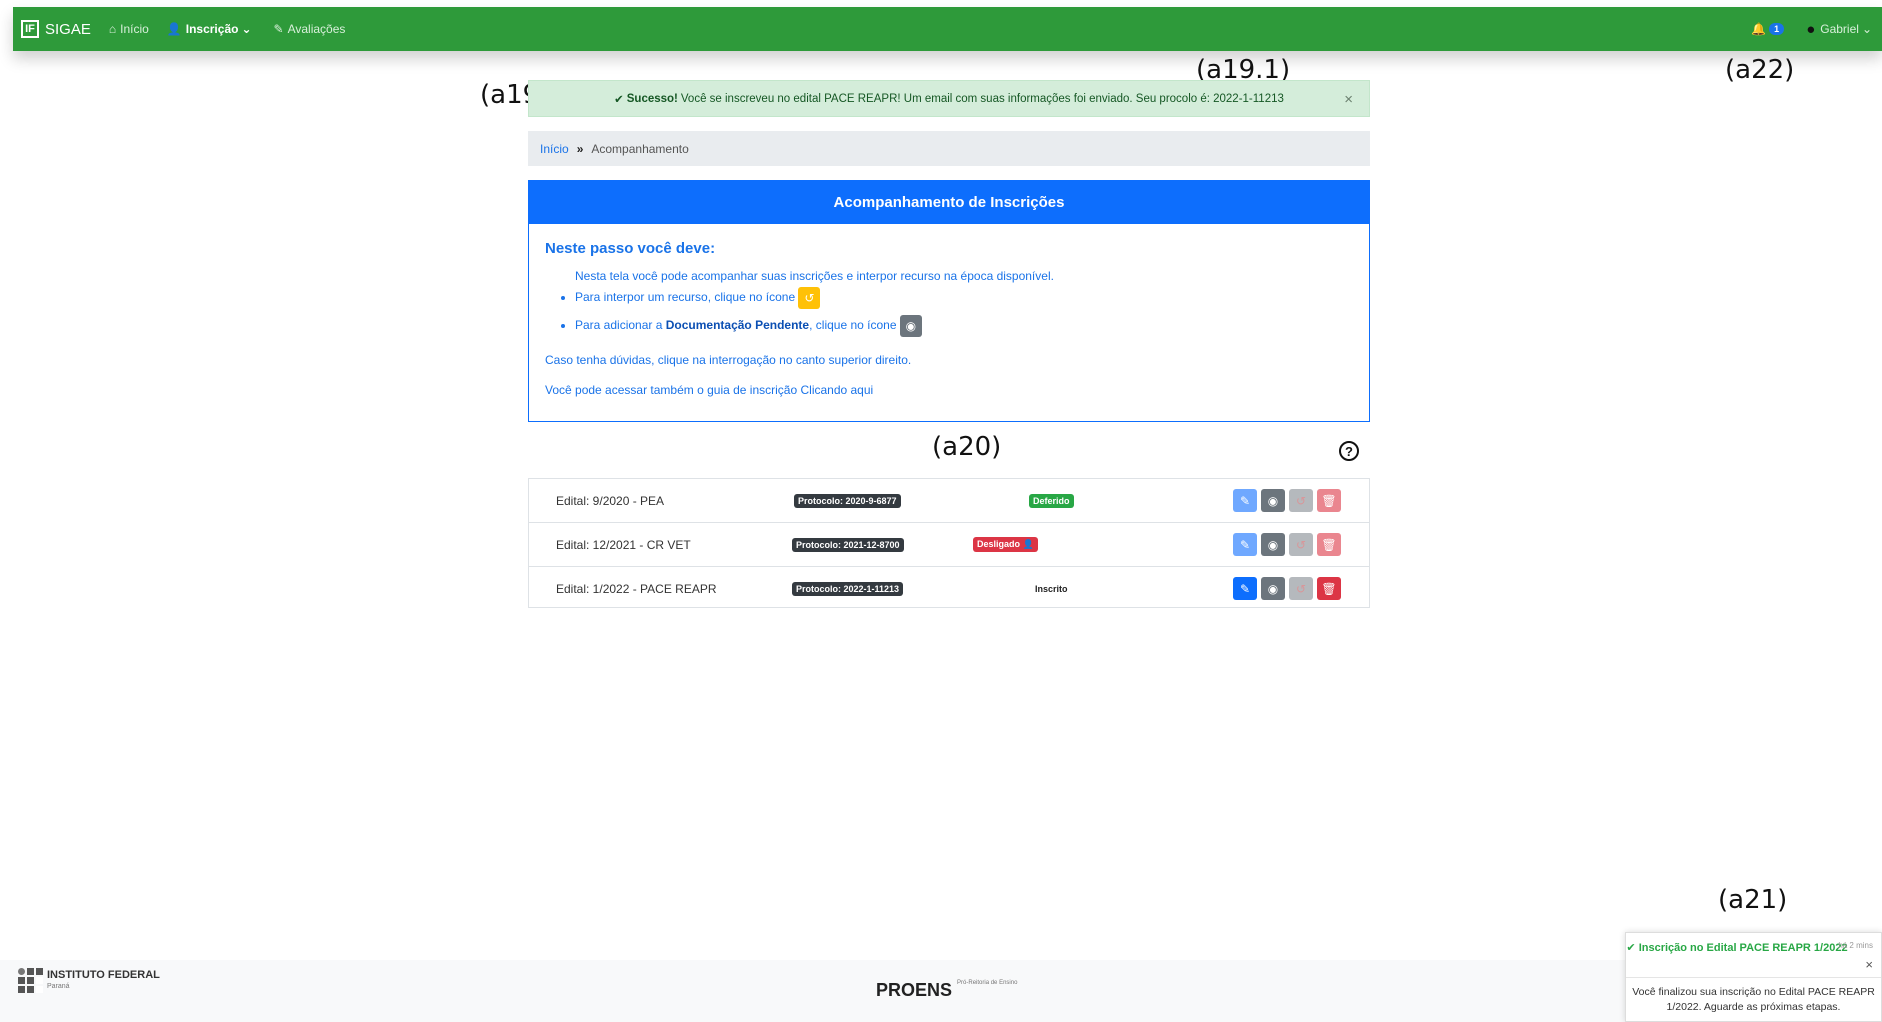  What do you see at coordinates (619, 99) in the screenshot?
I see `check-circle-icon: ✔` at bounding box center [619, 99].